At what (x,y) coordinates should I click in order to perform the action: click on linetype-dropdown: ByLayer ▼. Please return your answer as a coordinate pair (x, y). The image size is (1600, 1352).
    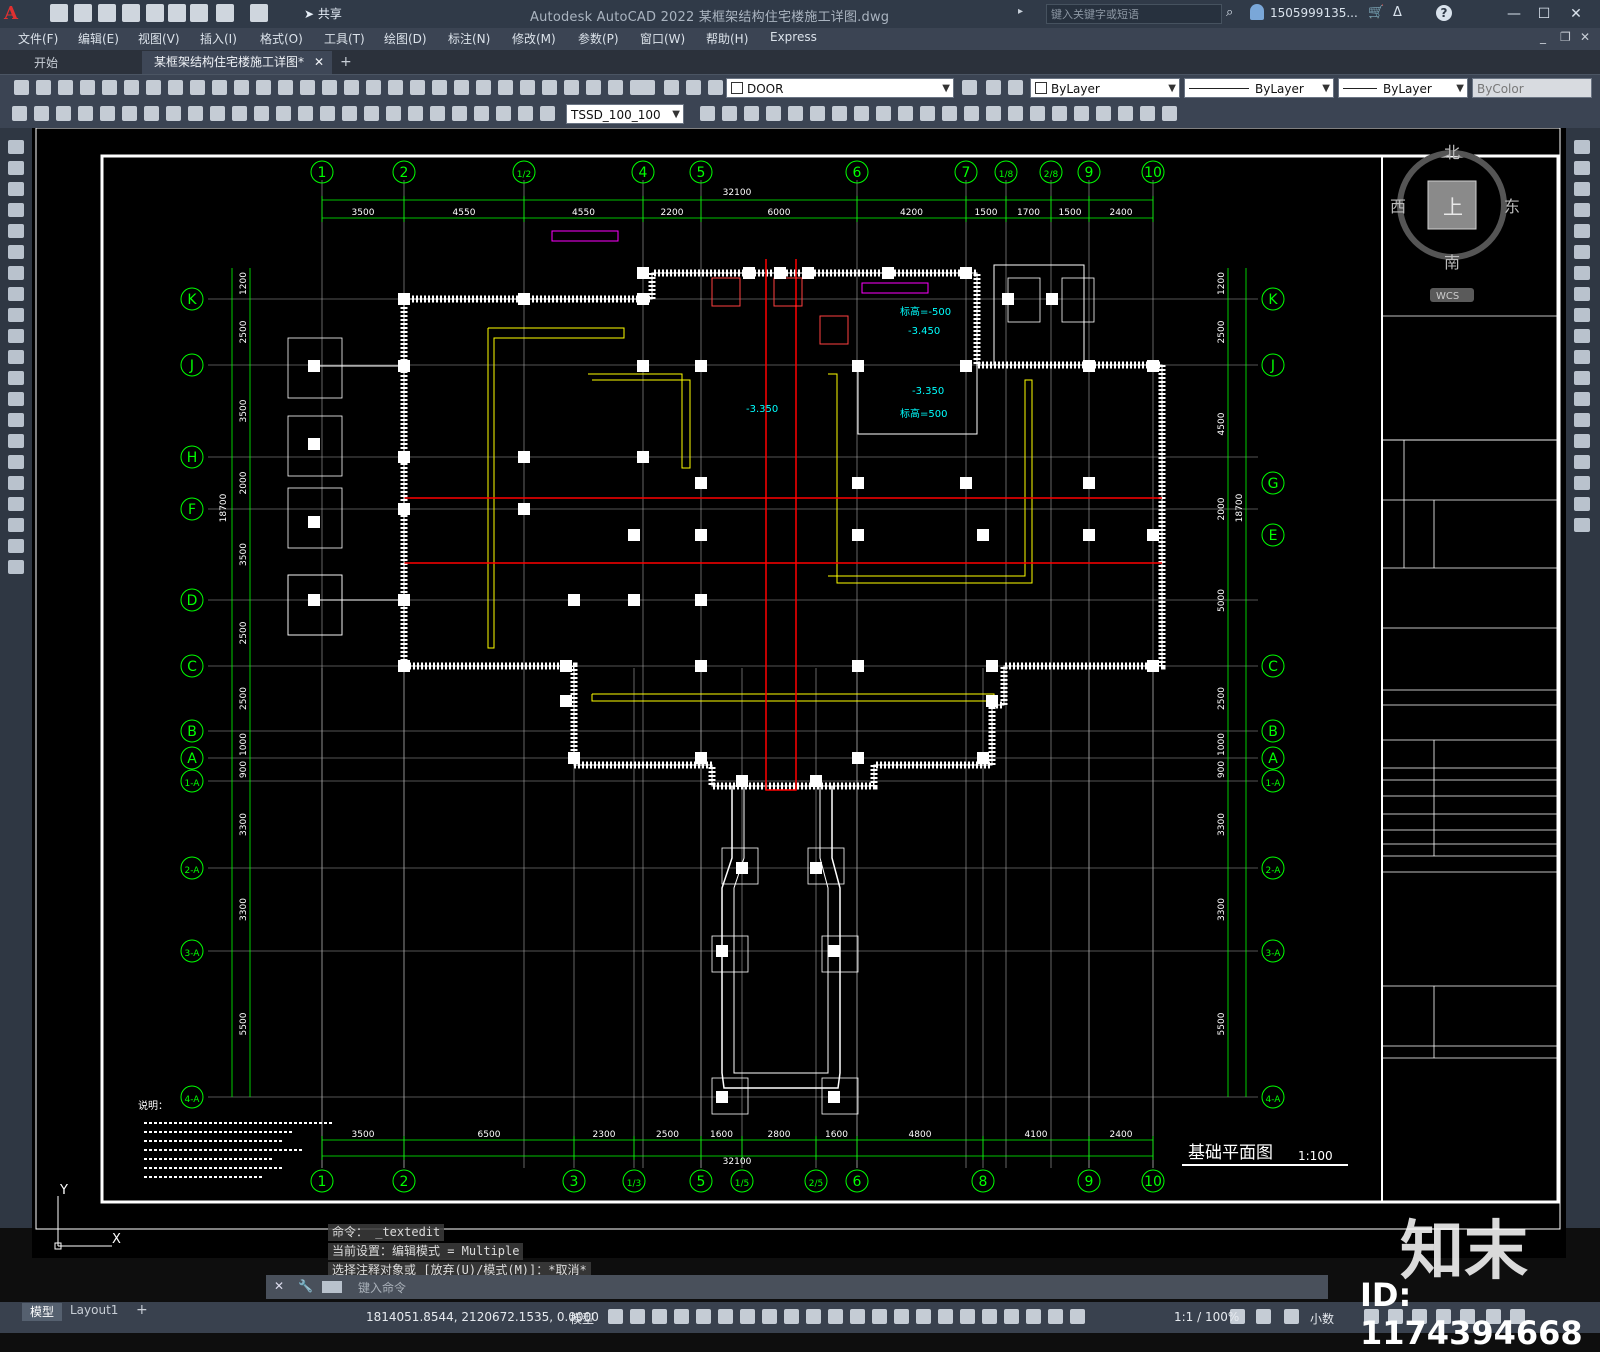
    Looking at the image, I should click on (1259, 88).